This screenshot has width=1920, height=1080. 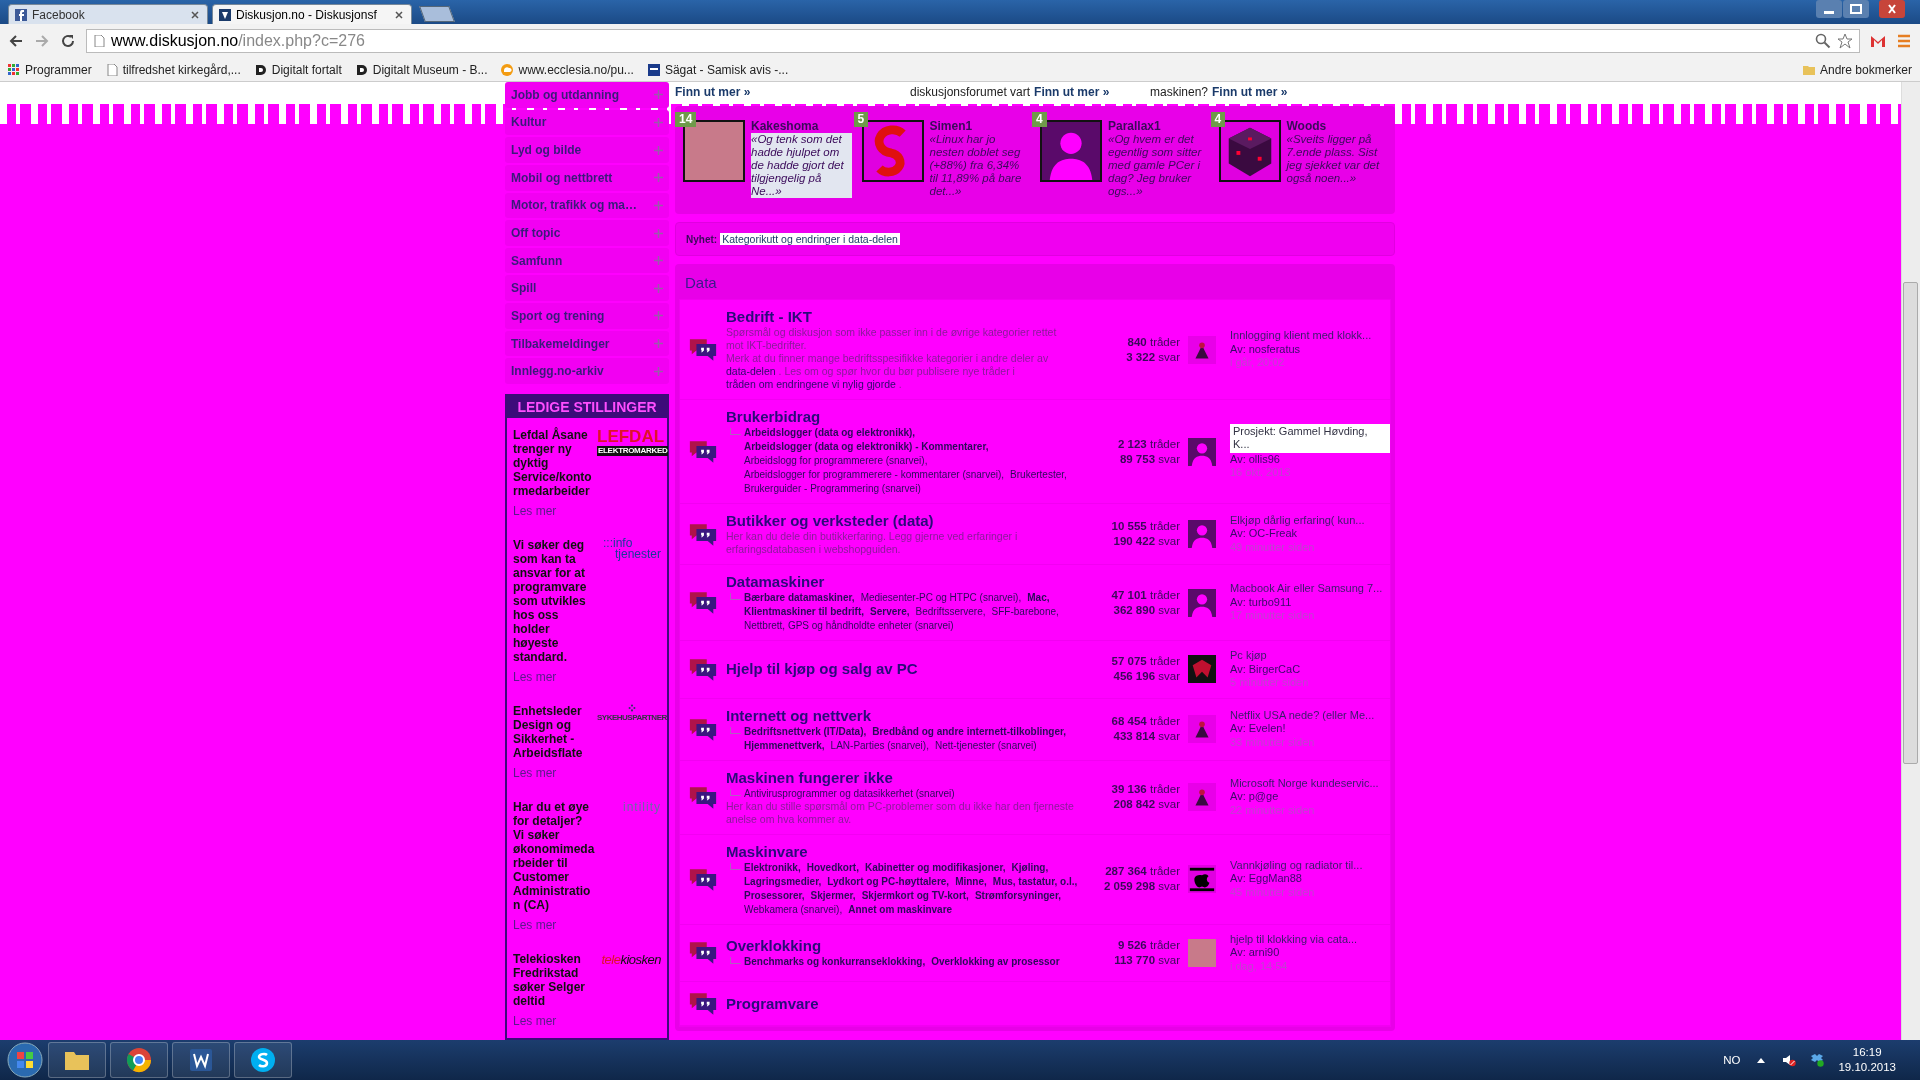 I want to click on search-icon, so click(x=1823, y=41).